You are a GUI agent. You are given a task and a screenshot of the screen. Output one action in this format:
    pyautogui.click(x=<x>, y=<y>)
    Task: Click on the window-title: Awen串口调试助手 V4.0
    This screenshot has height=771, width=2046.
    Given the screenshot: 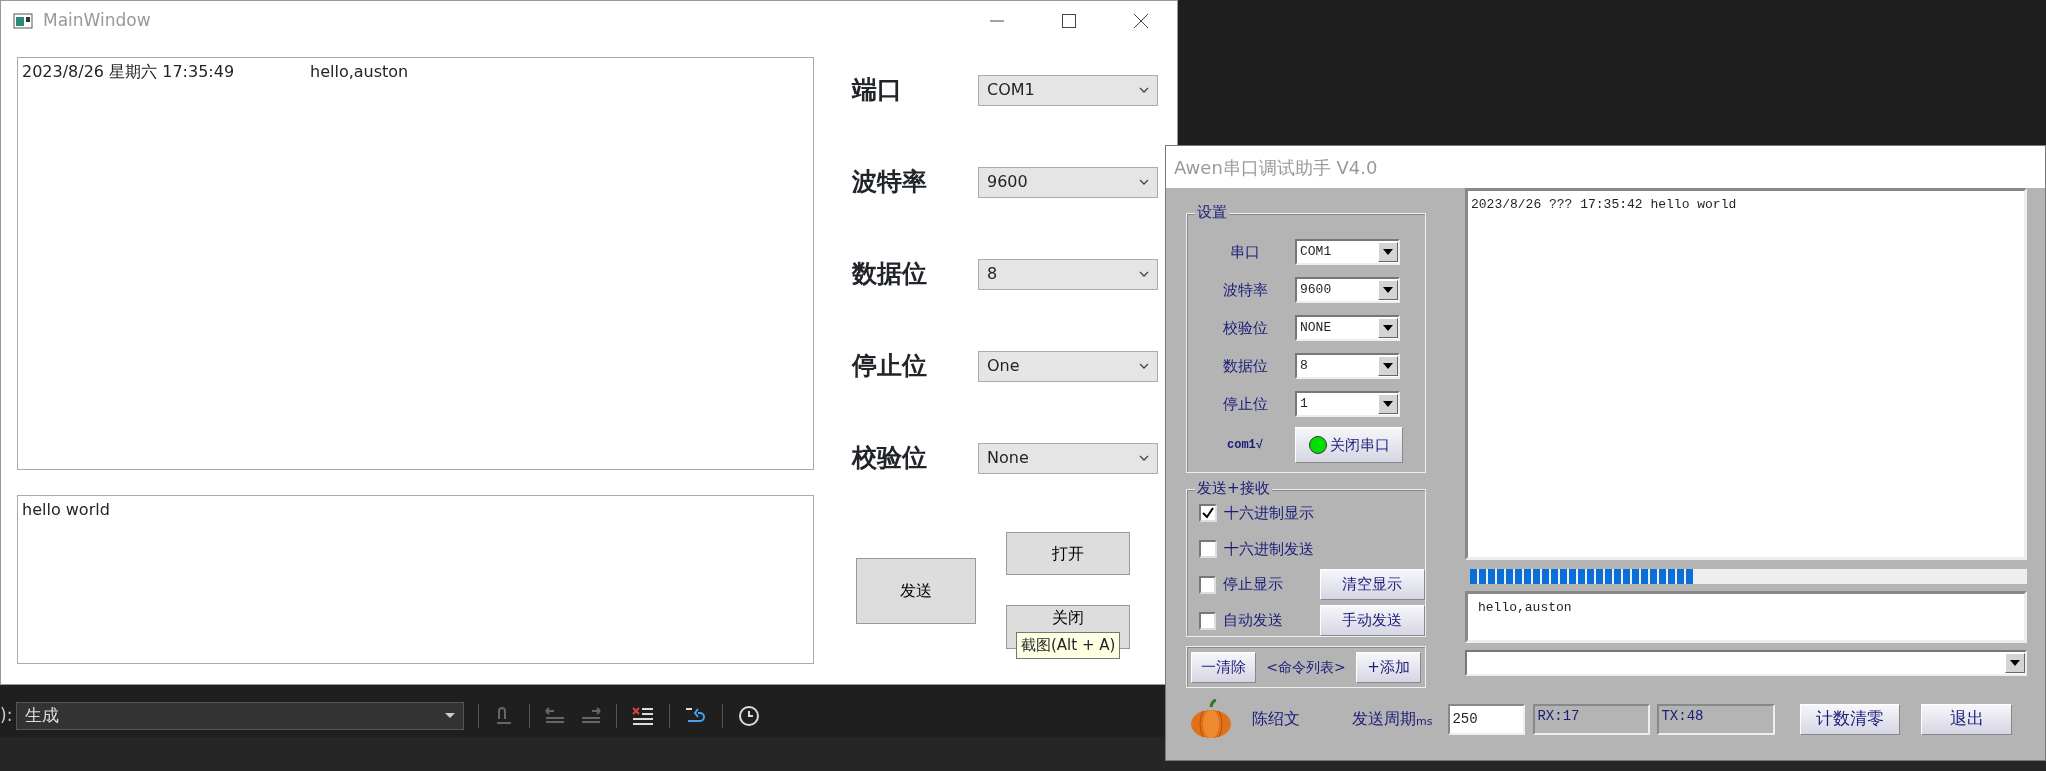 What is the action you would take?
    pyautogui.click(x=1605, y=167)
    